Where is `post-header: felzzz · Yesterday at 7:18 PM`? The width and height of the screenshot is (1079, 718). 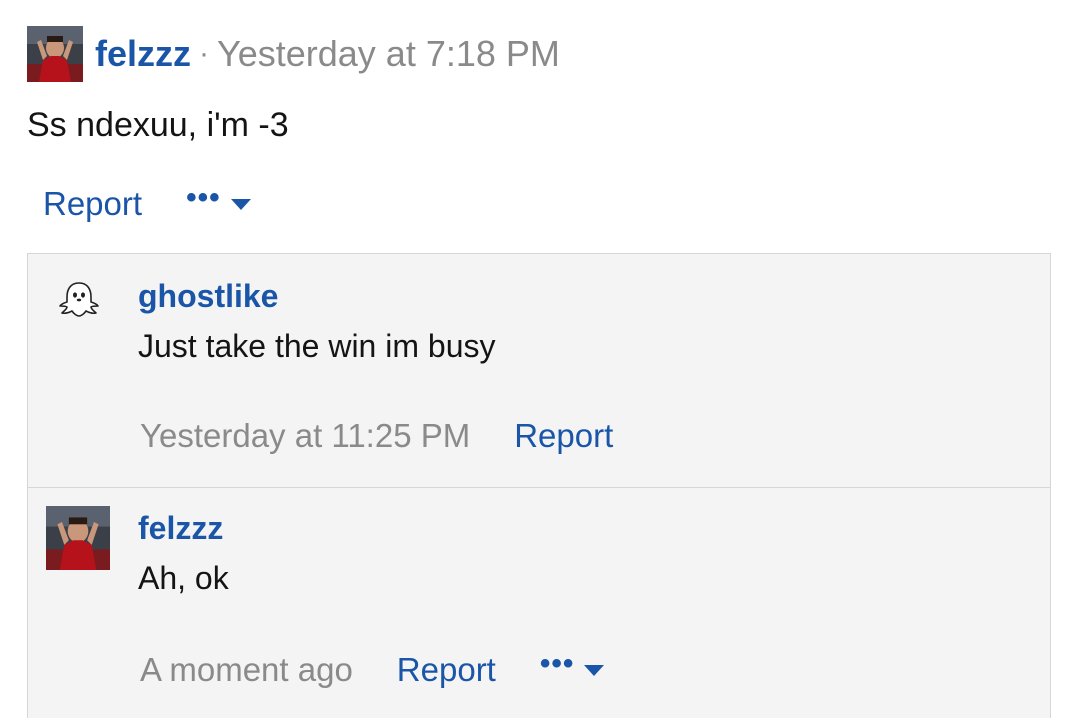
post-header: felzzz · Yesterday at 7:18 PM is located at coordinates (293, 54).